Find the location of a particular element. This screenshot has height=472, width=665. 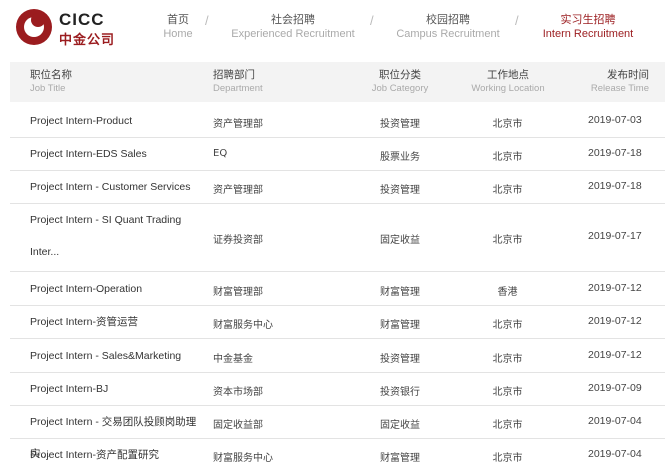

cicc-logo-icon is located at coordinates (34, 27).